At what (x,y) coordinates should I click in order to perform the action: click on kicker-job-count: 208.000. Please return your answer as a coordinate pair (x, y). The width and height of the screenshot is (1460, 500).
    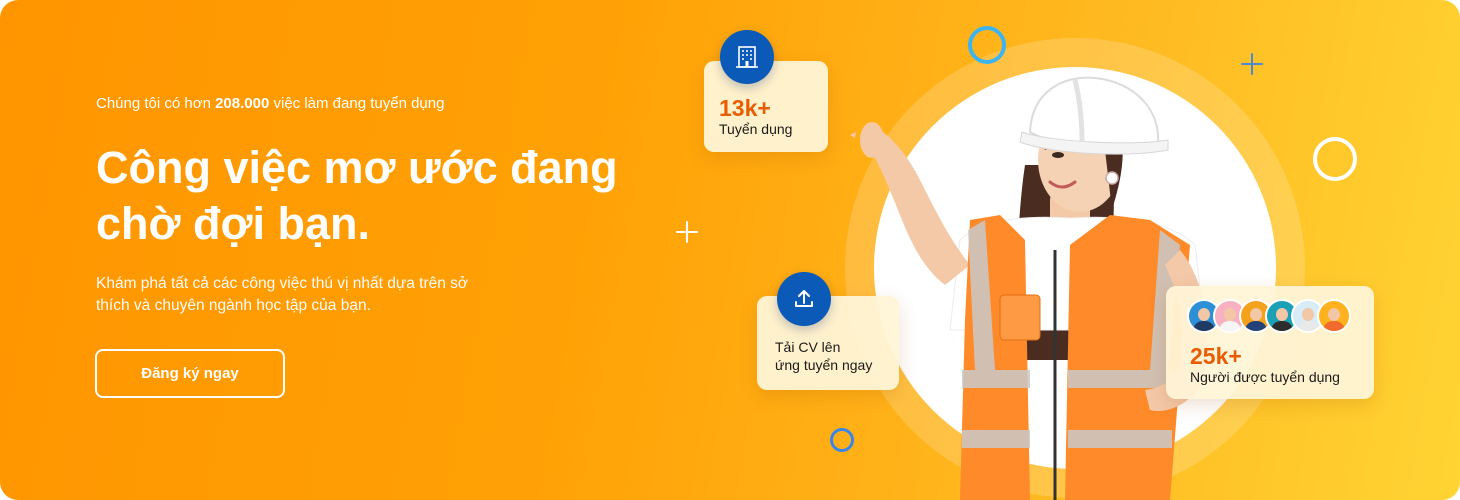
    Looking at the image, I should click on (242, 103).